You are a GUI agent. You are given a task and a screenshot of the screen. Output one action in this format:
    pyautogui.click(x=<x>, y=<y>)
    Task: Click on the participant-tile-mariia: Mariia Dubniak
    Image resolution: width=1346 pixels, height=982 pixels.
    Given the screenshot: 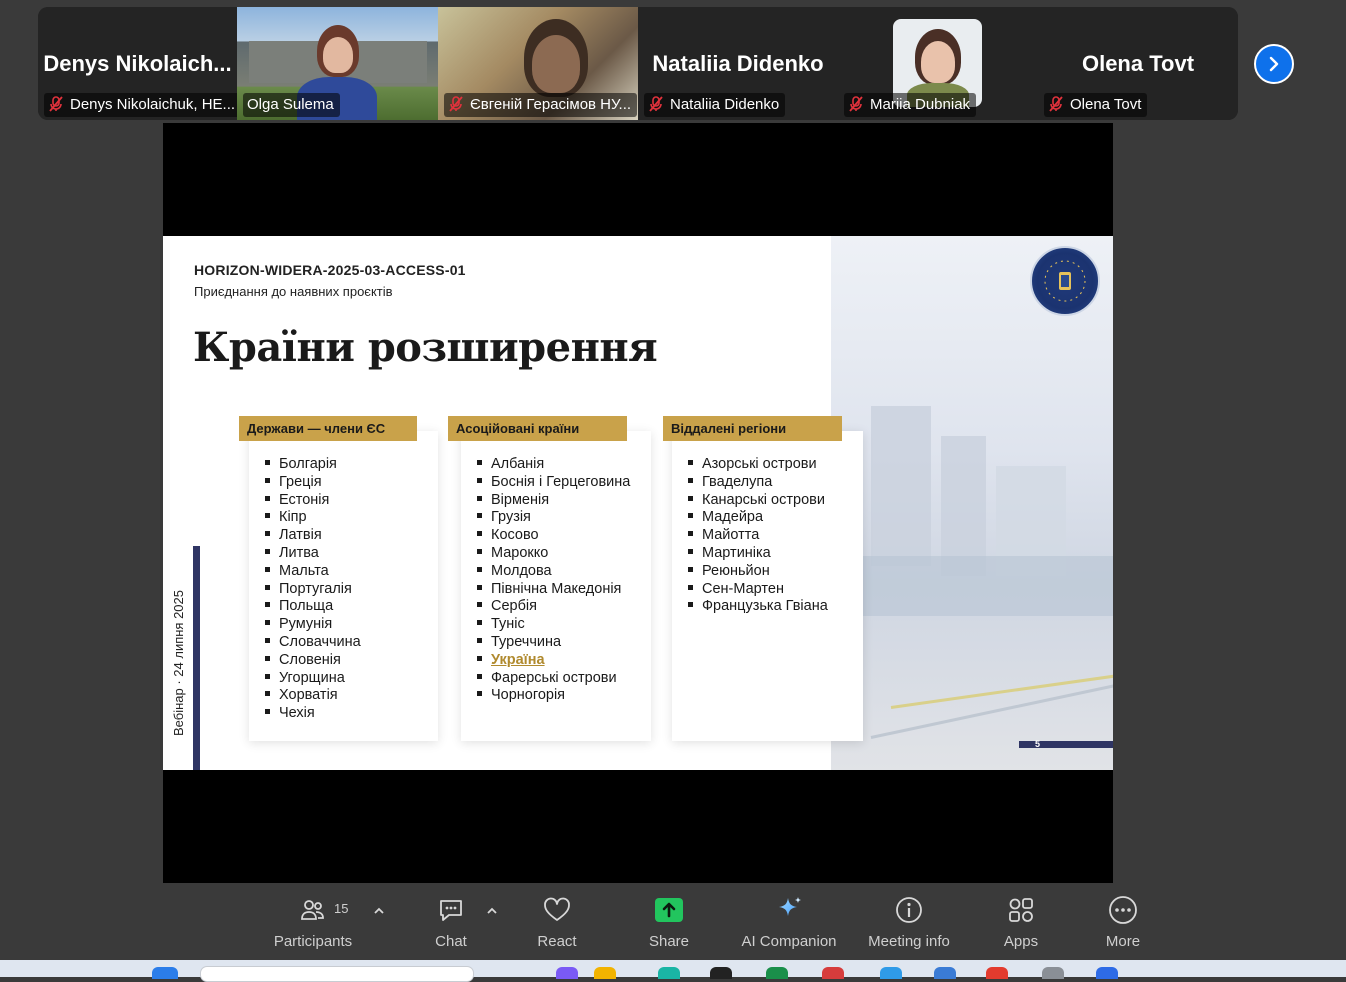 What is the action you would take?
    pyautogui.click(x=938, y=63)
    